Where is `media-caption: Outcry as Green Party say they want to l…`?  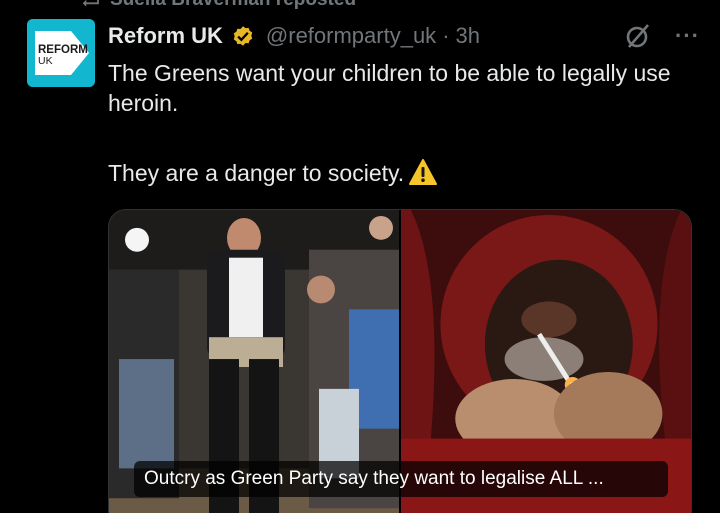
media-caption: Outcry as Green Party say they want to l… is located at coordinates (401, 479).